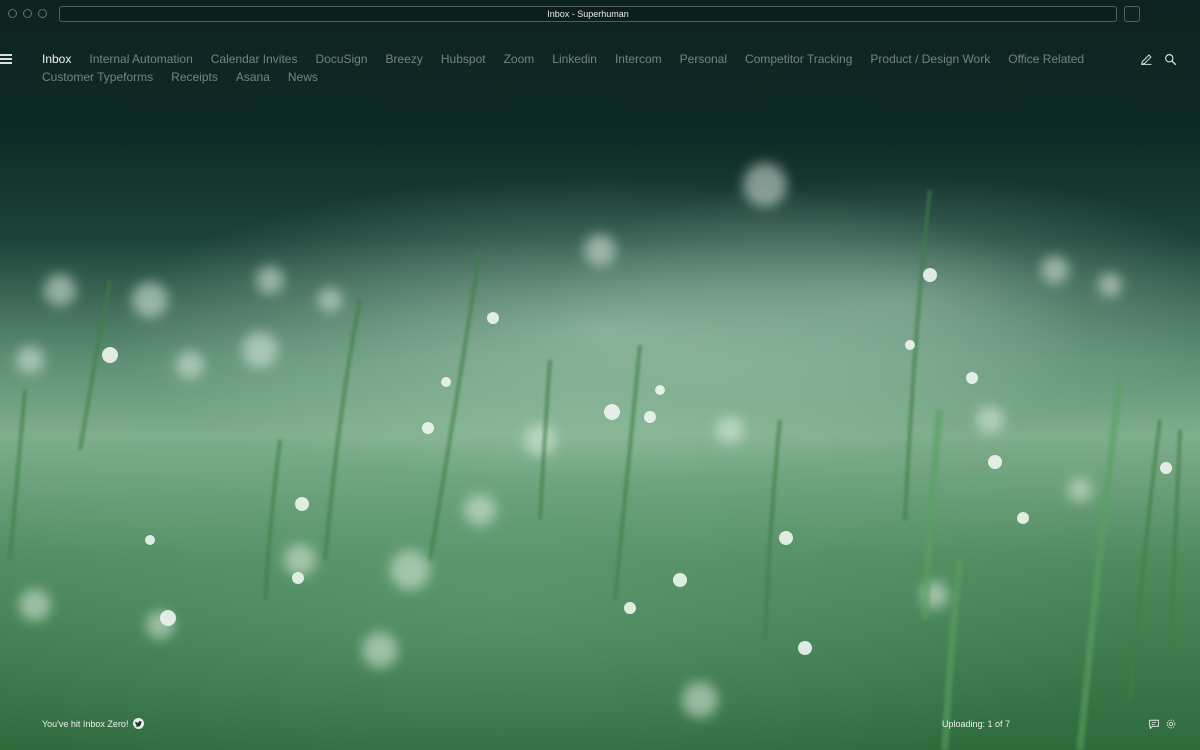 This screenshot has height=750, width=1200. I want to click on search-icon, so click(1170, 59).